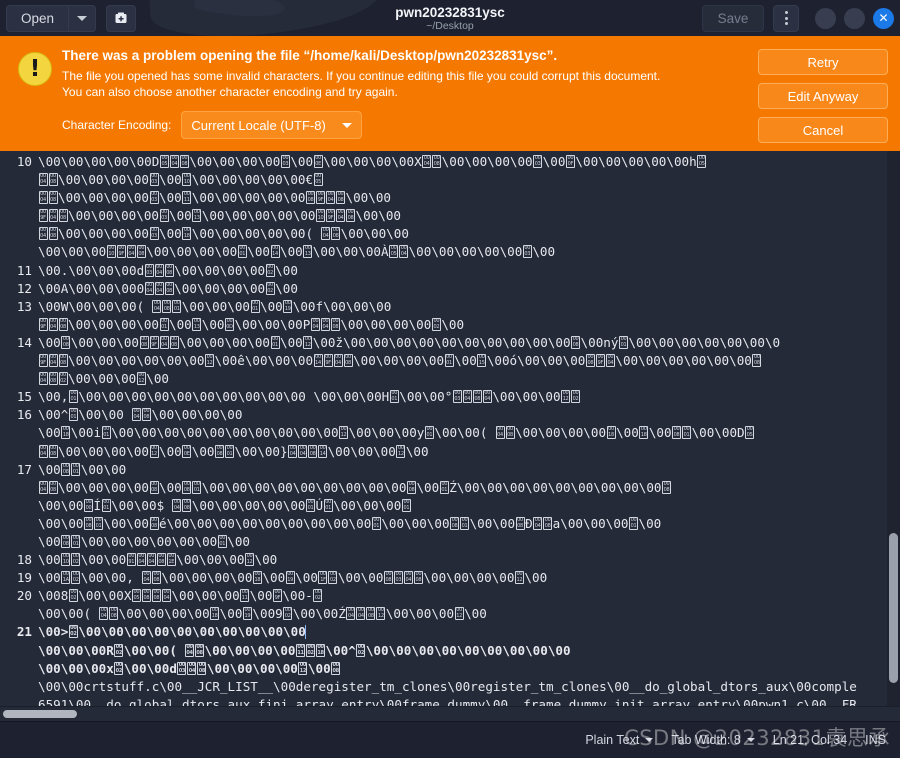 Image resolution: width=900 pixels, height=758 pixels. Describe the element at coordinates (43, 216) in the screenshot. I see `control-character-glyph: 00 9F` at that location.